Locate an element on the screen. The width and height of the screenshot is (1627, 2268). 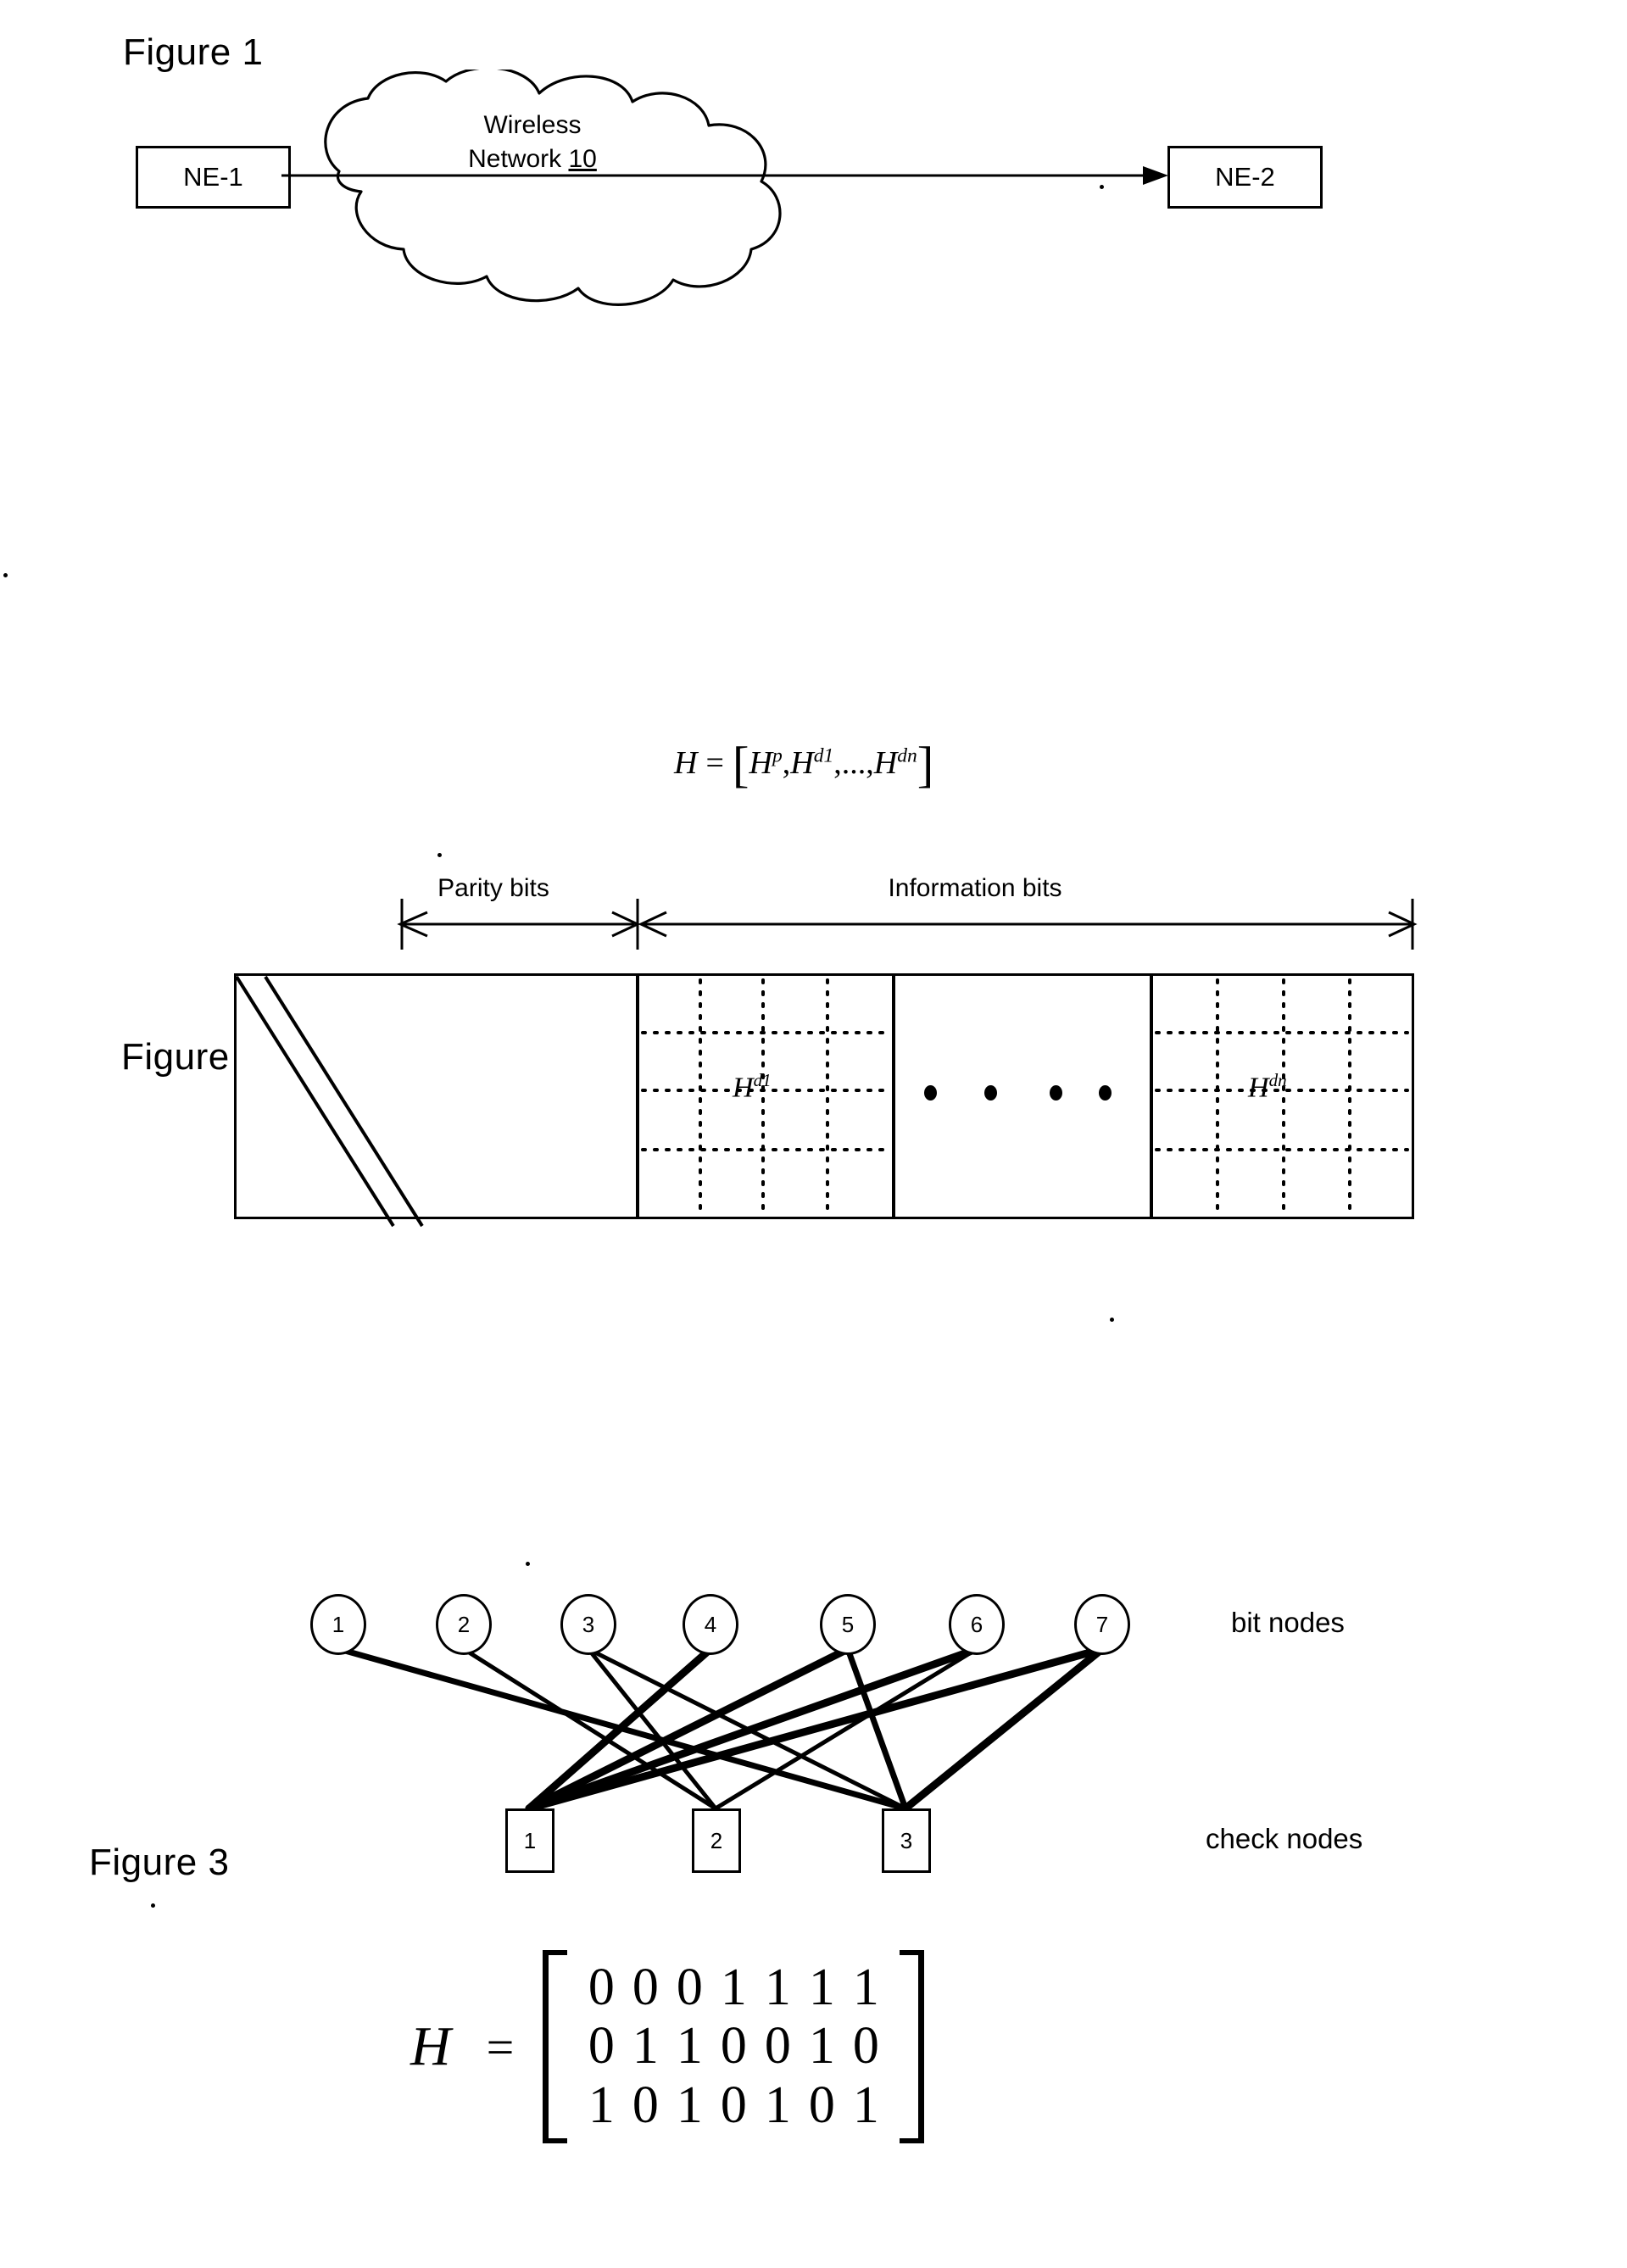
bit-node-3-label: 3 is located at coordinates (588, 1624).